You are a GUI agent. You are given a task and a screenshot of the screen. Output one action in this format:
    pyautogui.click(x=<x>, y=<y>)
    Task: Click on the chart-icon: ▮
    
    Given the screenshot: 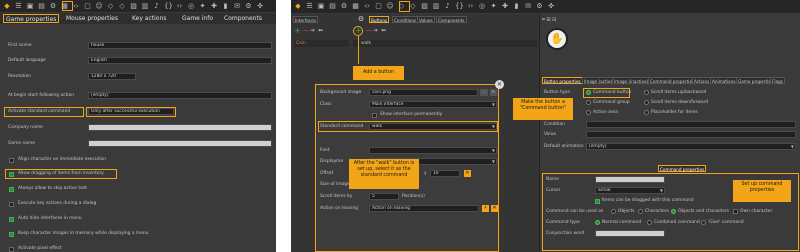 What is the action you would take?
    pyautogui.click(x=517, y=6)
    